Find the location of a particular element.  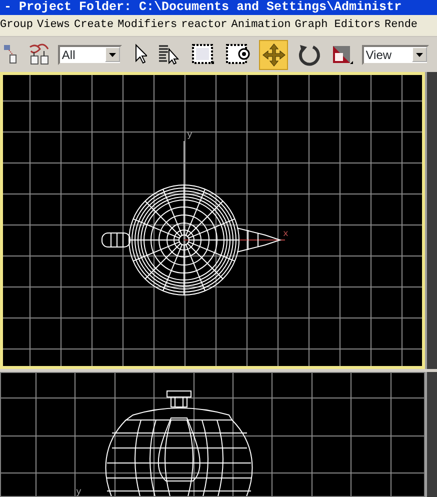

menu-item: reactor is located at coordinates (204, 25).